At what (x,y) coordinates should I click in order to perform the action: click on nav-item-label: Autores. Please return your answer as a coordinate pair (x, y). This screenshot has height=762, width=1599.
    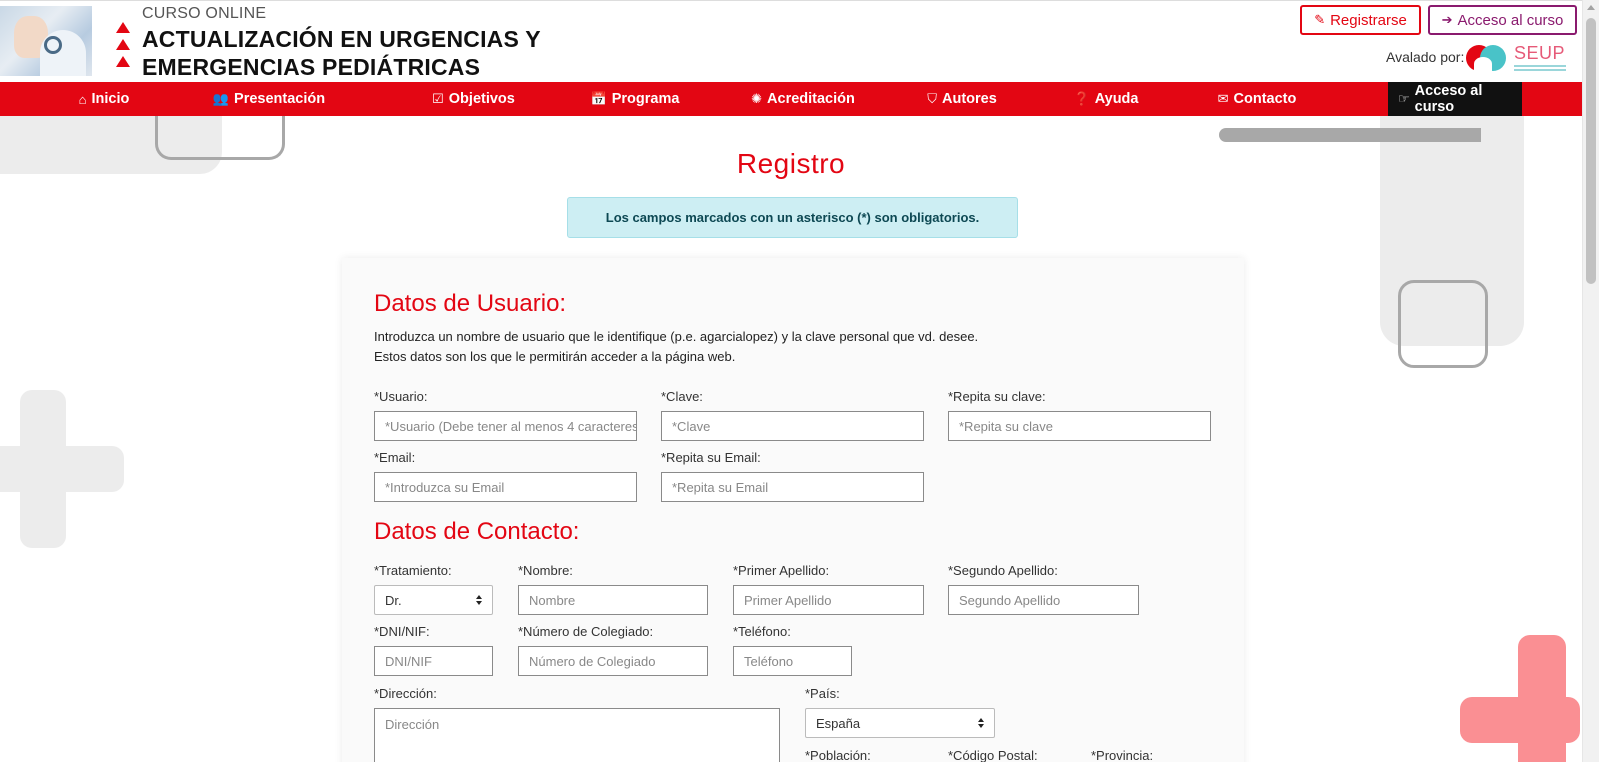
    Looking at the image, I should click on (969, 99).